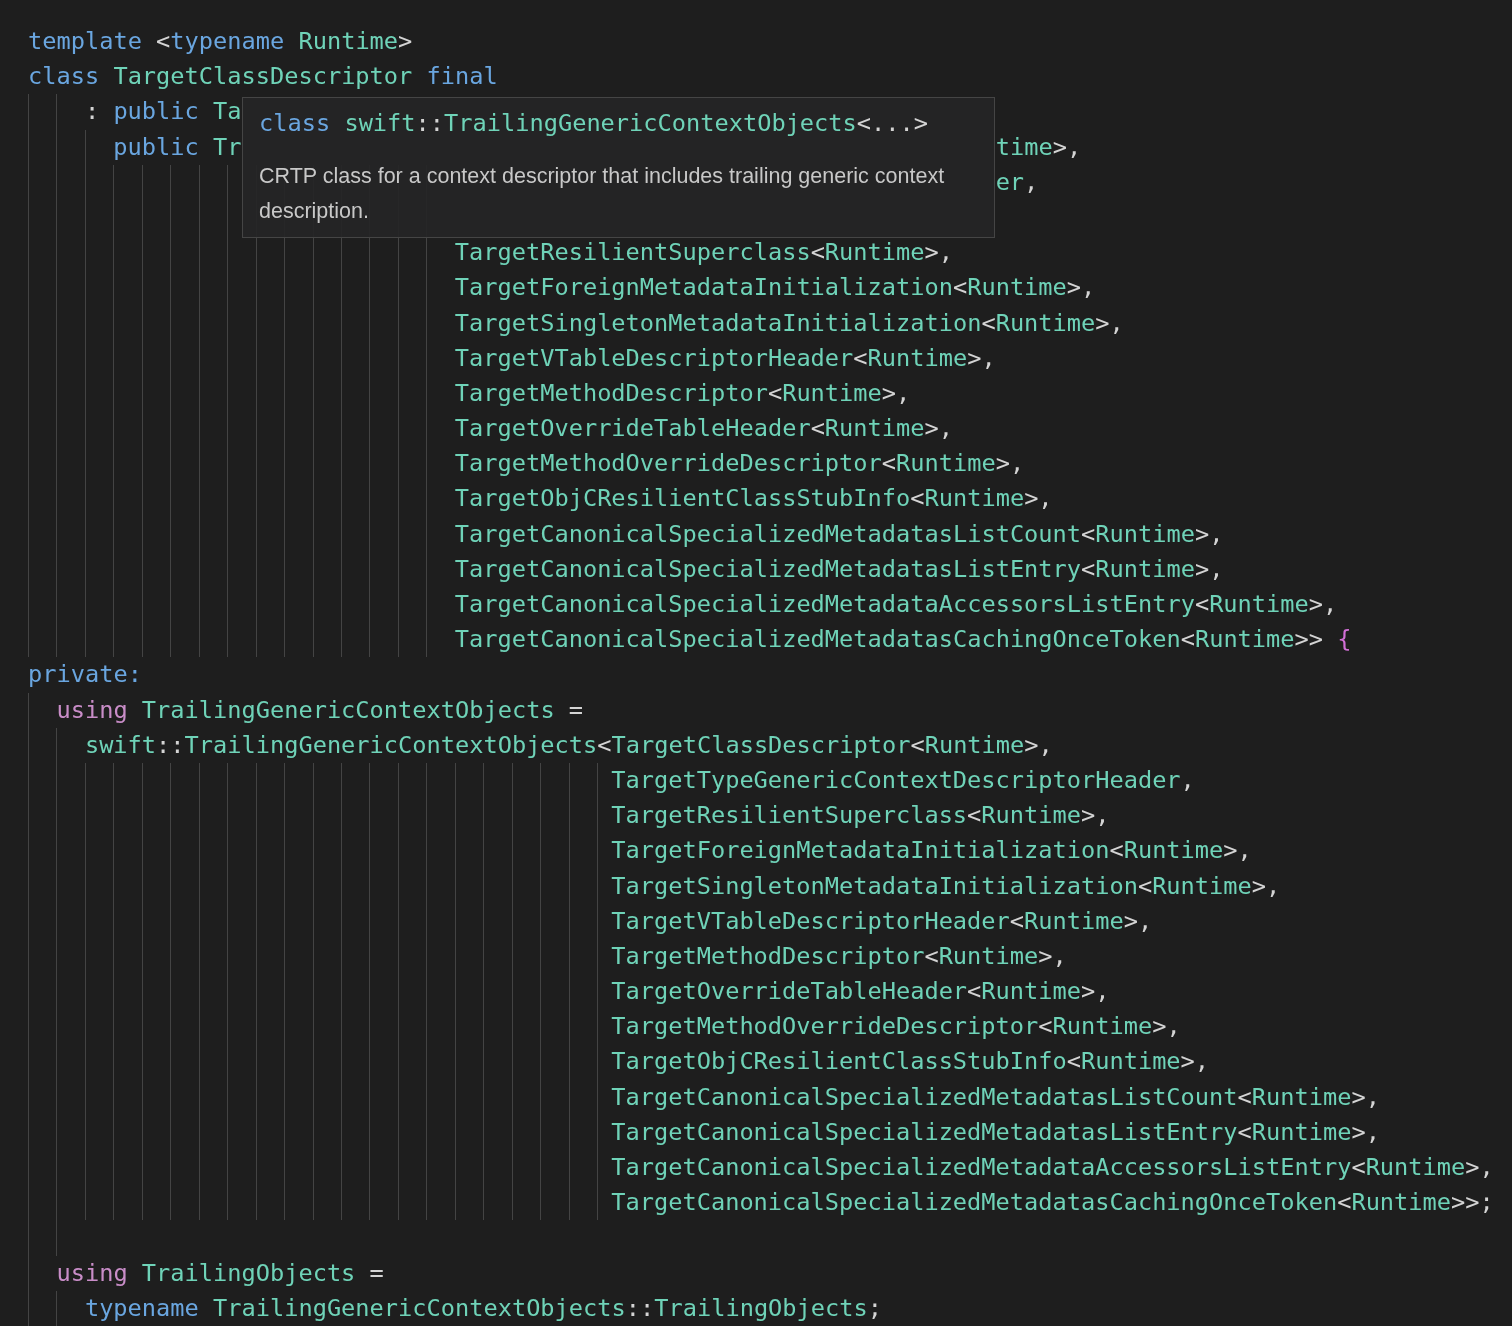 The image size is (1512, 1326). What do you see at coordinates (177, 147) in the screenshot?
I see `code-line: public Tr` at bounding box center [177, 147].